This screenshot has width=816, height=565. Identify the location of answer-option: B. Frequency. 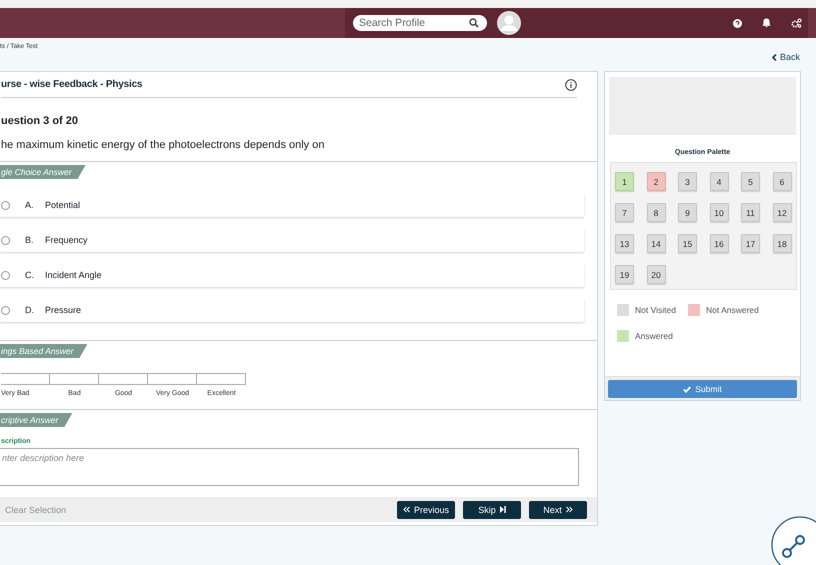
(292, 240).